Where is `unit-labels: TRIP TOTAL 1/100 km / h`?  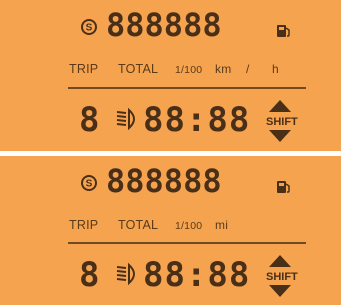
unit-labels: TRIP TOTAL 1/100 km / h is located at coordinates (170, 72).